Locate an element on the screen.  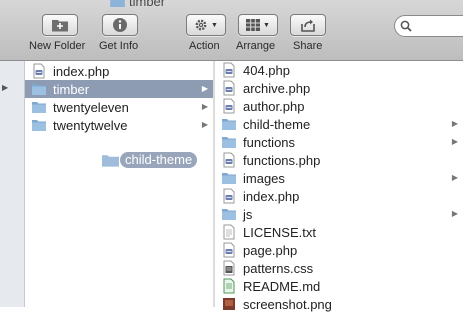
action-button: ▼ is located at coordinates (206, 25).